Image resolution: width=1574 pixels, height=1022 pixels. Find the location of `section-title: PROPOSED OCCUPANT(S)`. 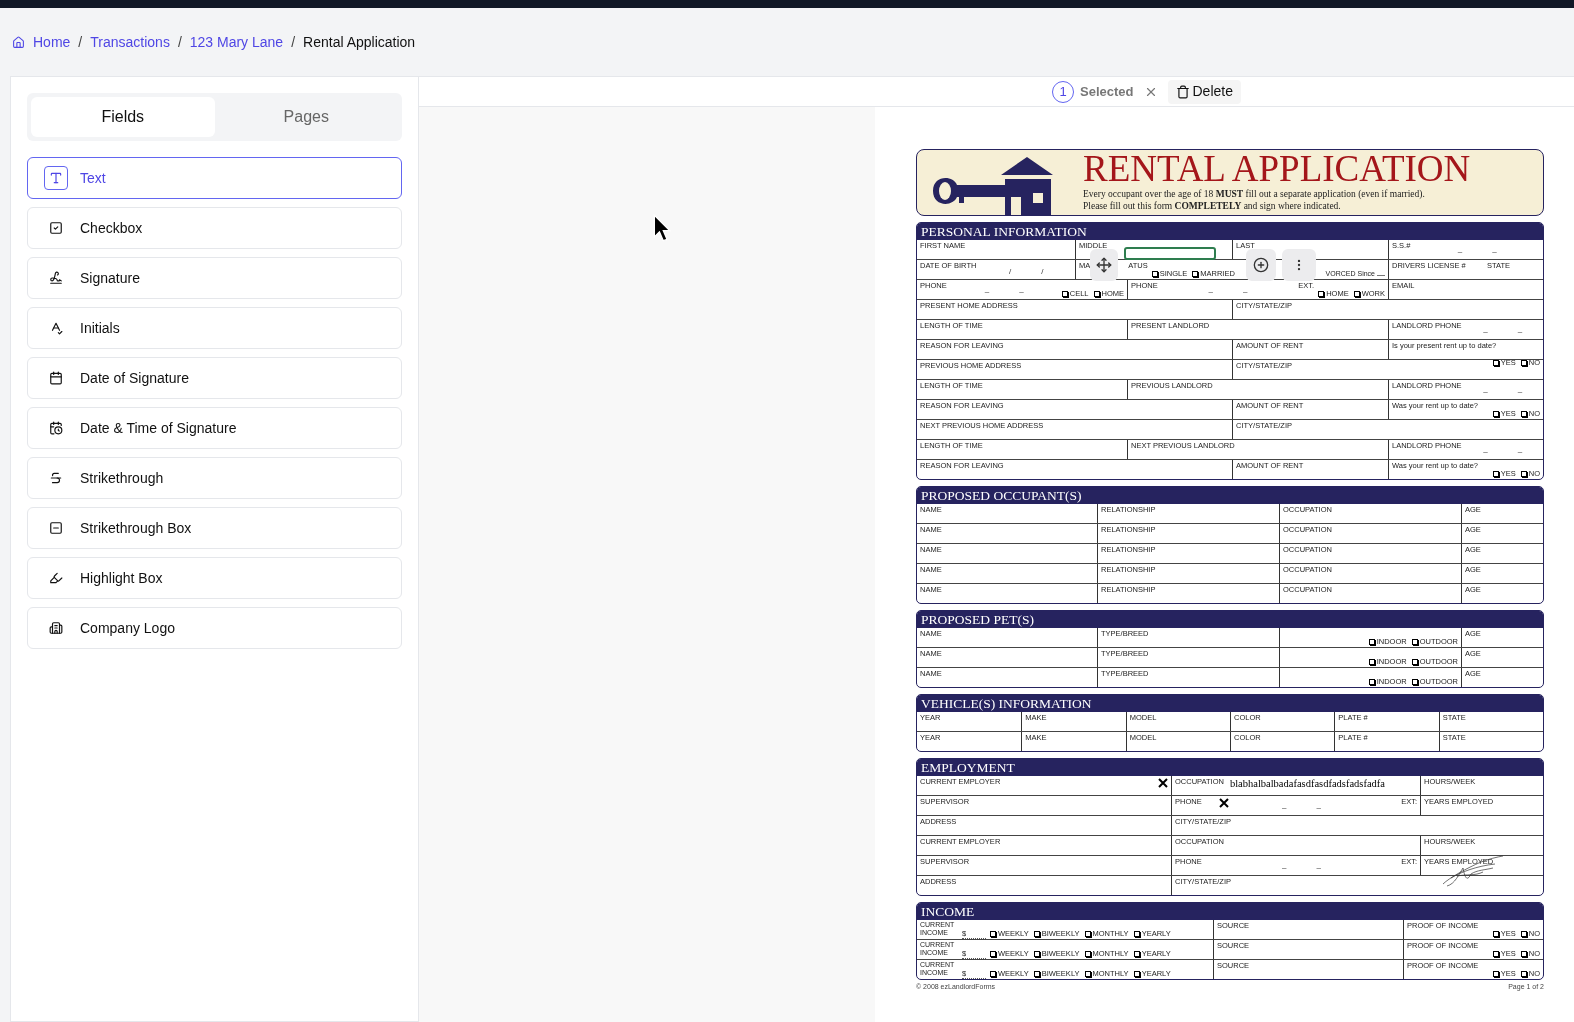

section-title: PROPOSED OCCUPANT(S) is located at coordinates (1230, 495).